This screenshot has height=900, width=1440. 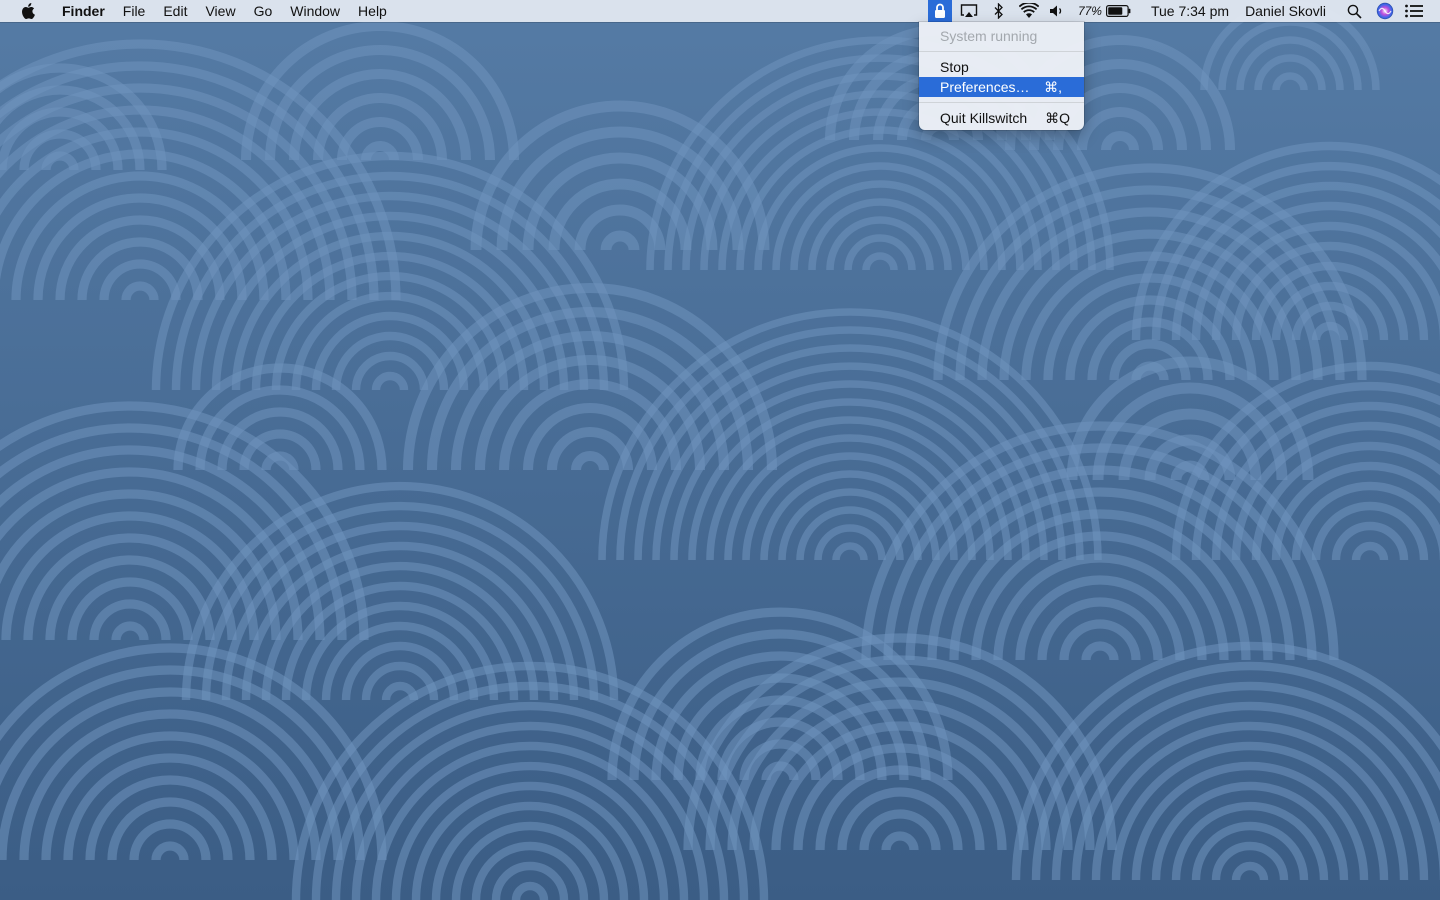 I want to click on stop-menu-item: Stop, so click(x=1001, y=67).